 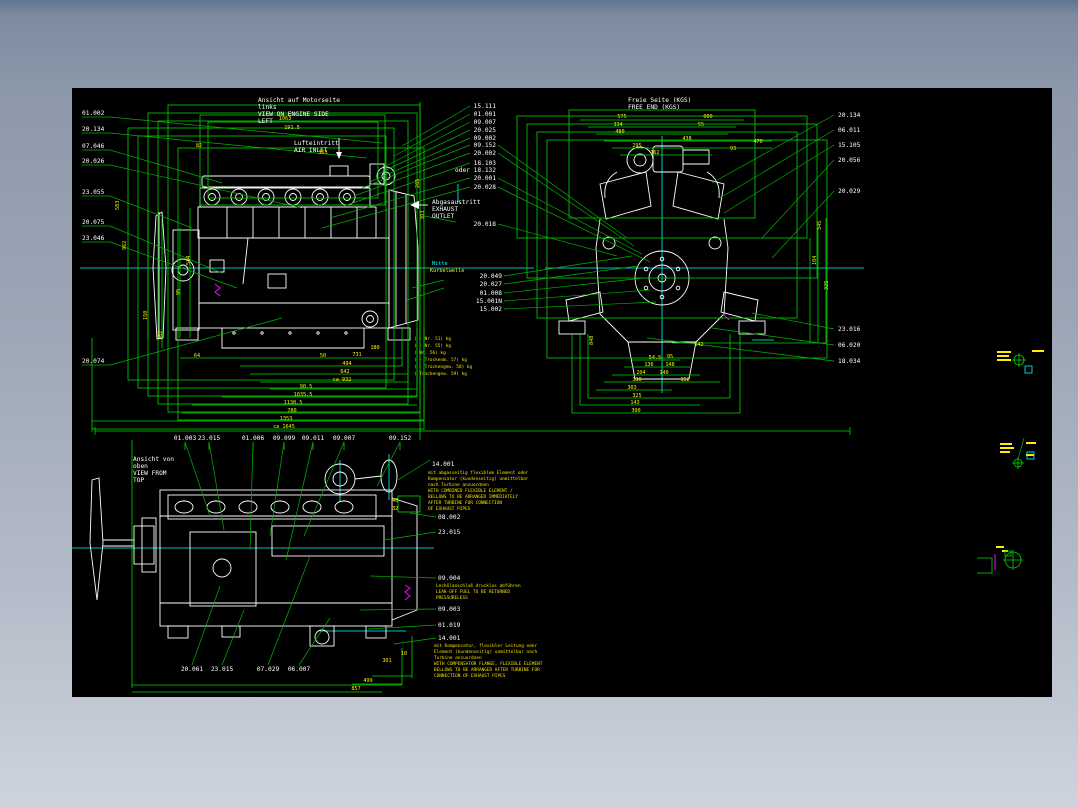 I want to click on dim-value: 857, so click(x=355, y=689).